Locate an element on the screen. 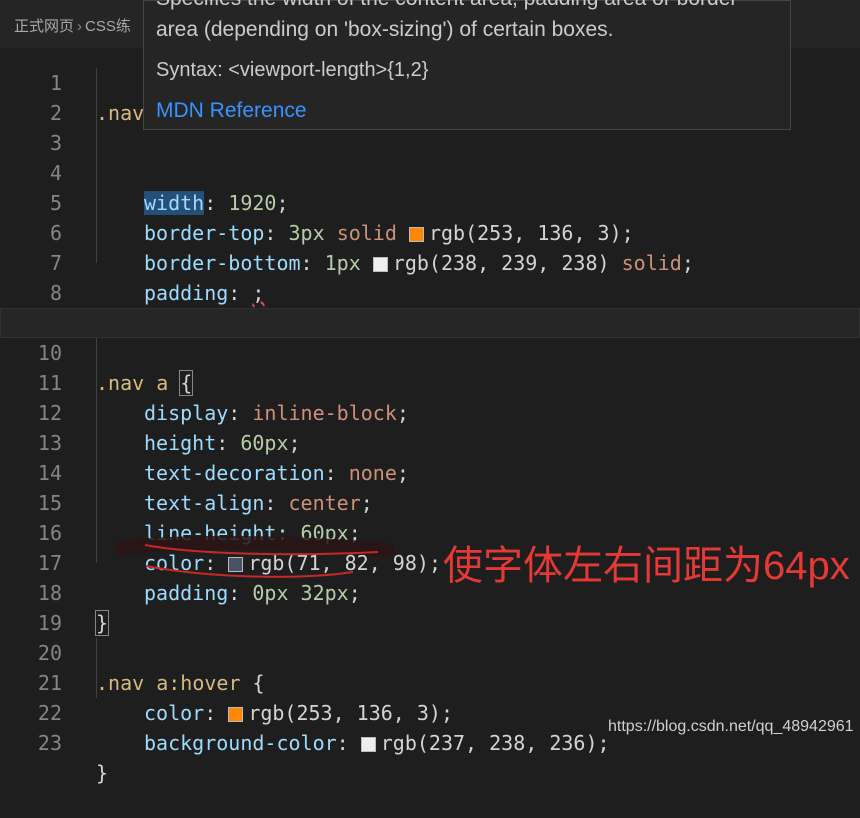 This screenshot has width=860, height=818. code-line: 8 } is located at coordinates (430, 291).